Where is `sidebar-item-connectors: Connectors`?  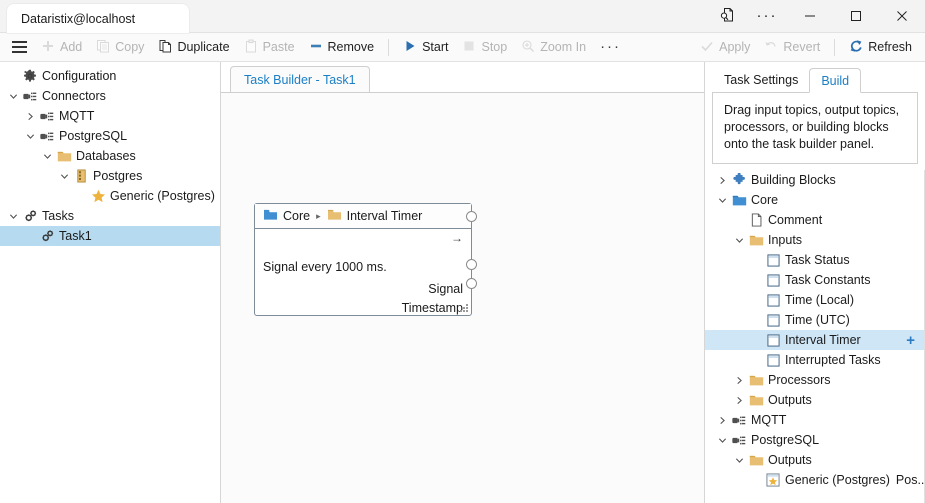 sidebar-item-connectors: Connectors is located at coordinates (110, 96).